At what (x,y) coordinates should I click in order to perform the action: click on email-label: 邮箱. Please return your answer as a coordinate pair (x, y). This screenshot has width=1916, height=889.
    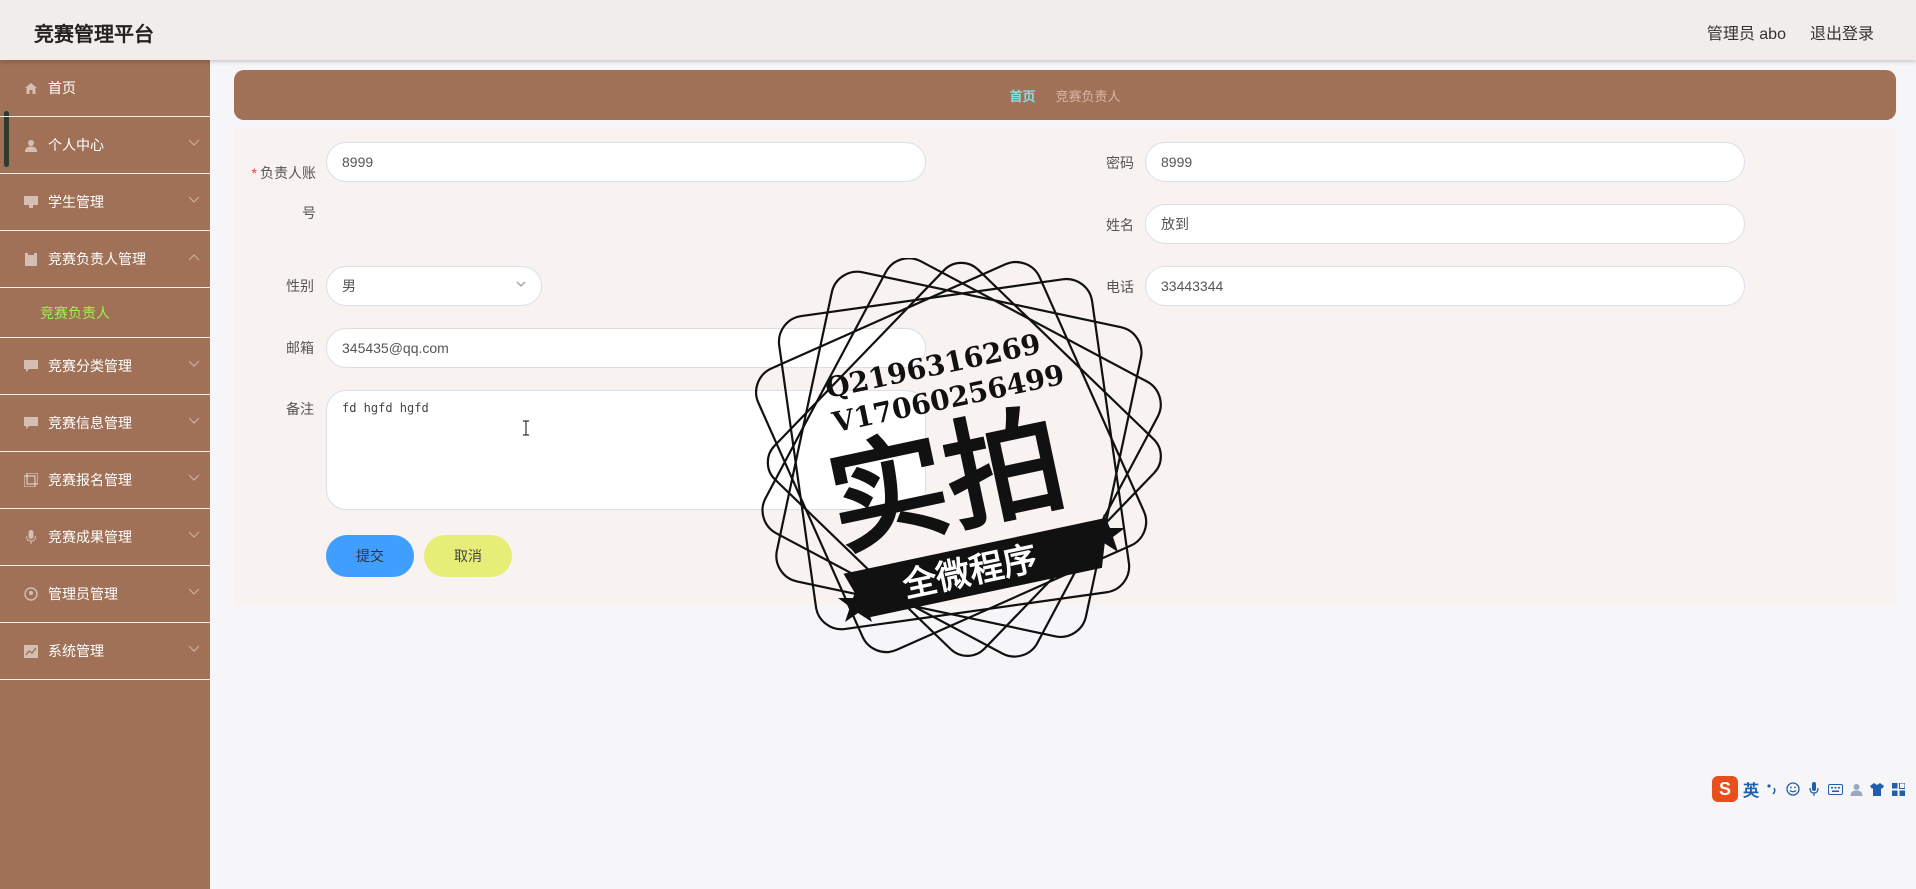
    Looking at the image, I should click on (300, 348).